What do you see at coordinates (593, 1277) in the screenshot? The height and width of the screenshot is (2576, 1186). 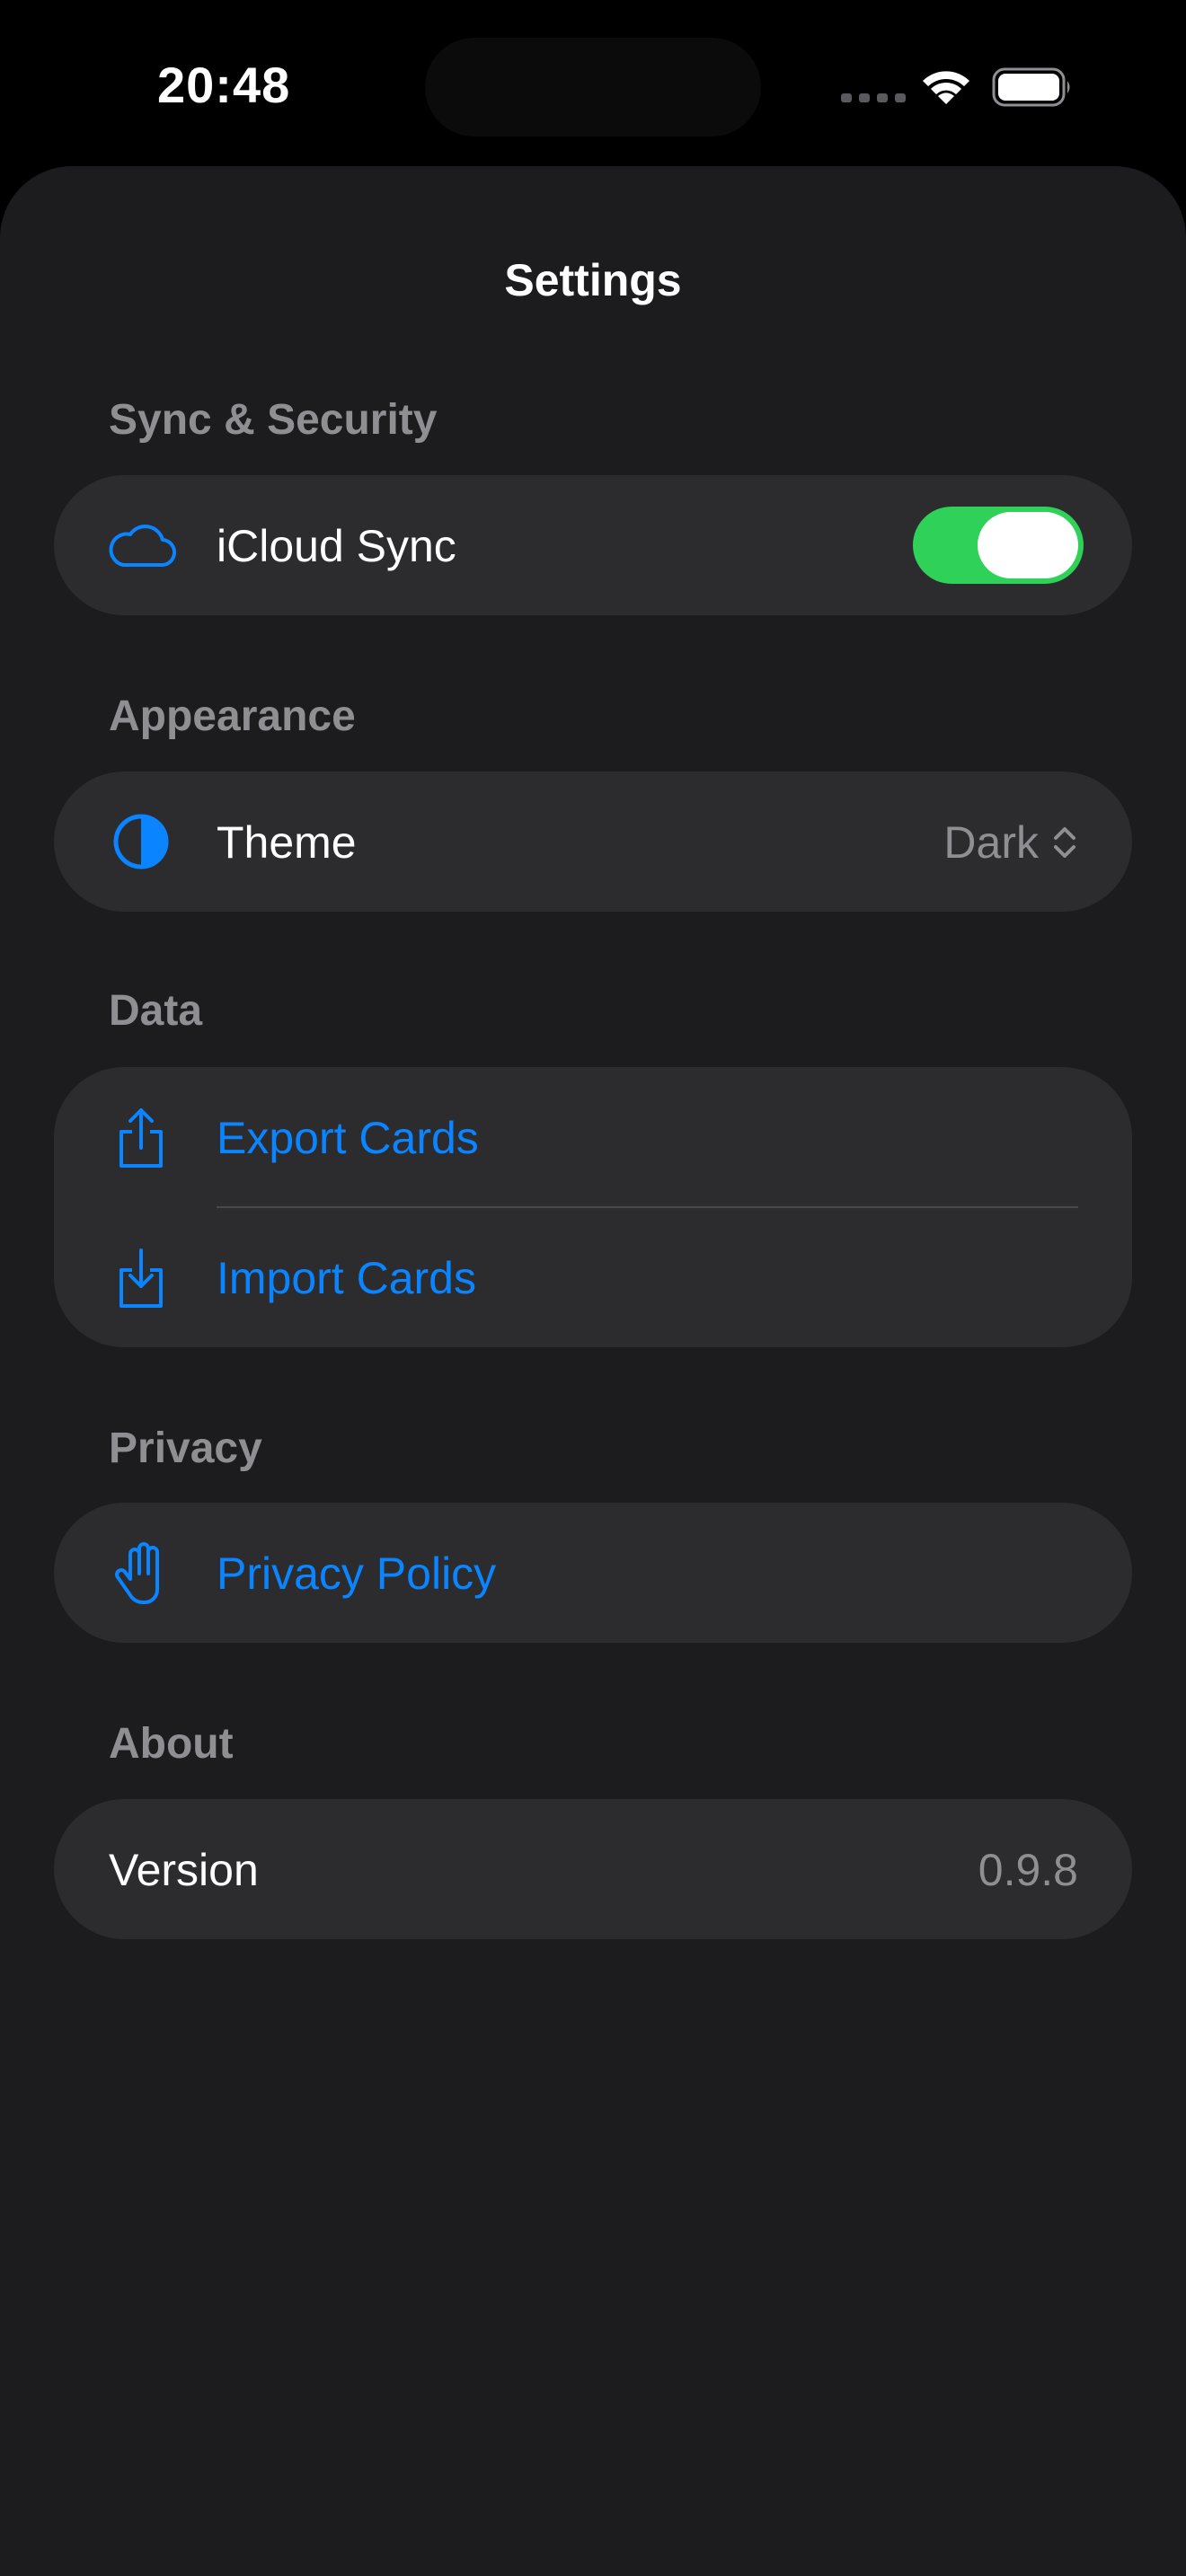 I see `row-import-cards: Import Cards` at bounding box center [593, 1277].